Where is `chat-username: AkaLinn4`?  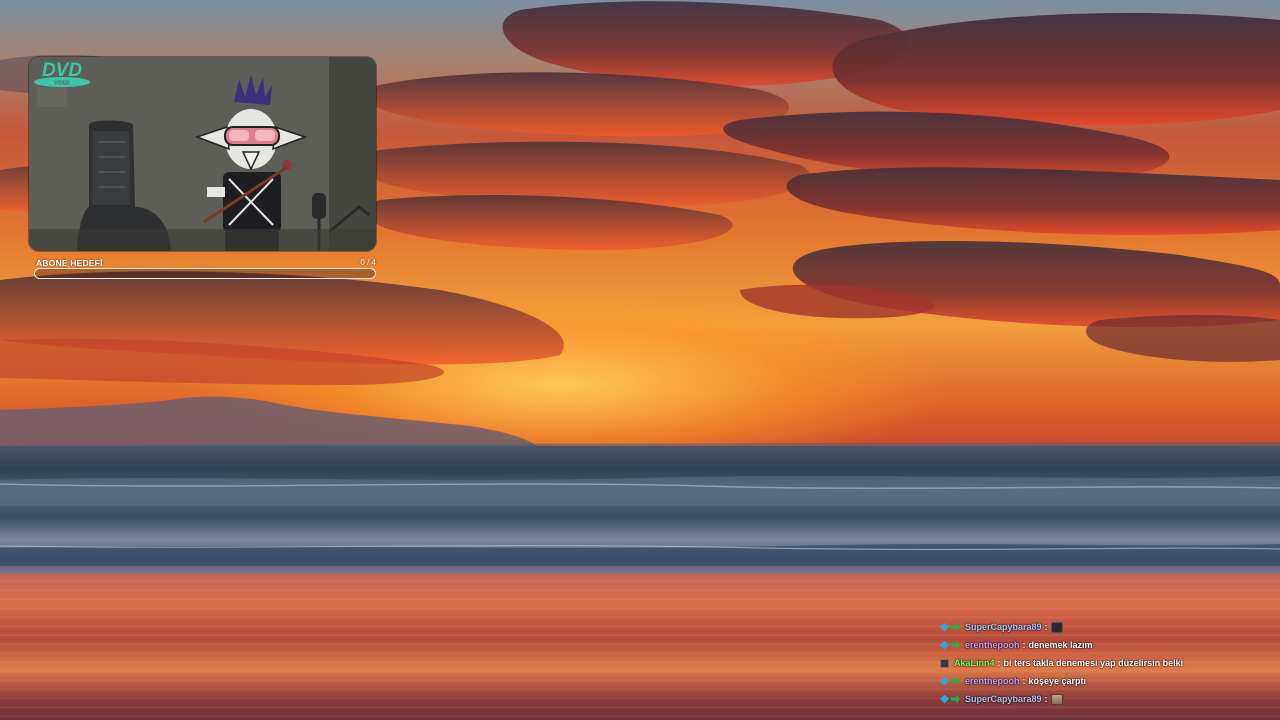
chat-username: AkaLinn4 is located at coordinates (974, 663).